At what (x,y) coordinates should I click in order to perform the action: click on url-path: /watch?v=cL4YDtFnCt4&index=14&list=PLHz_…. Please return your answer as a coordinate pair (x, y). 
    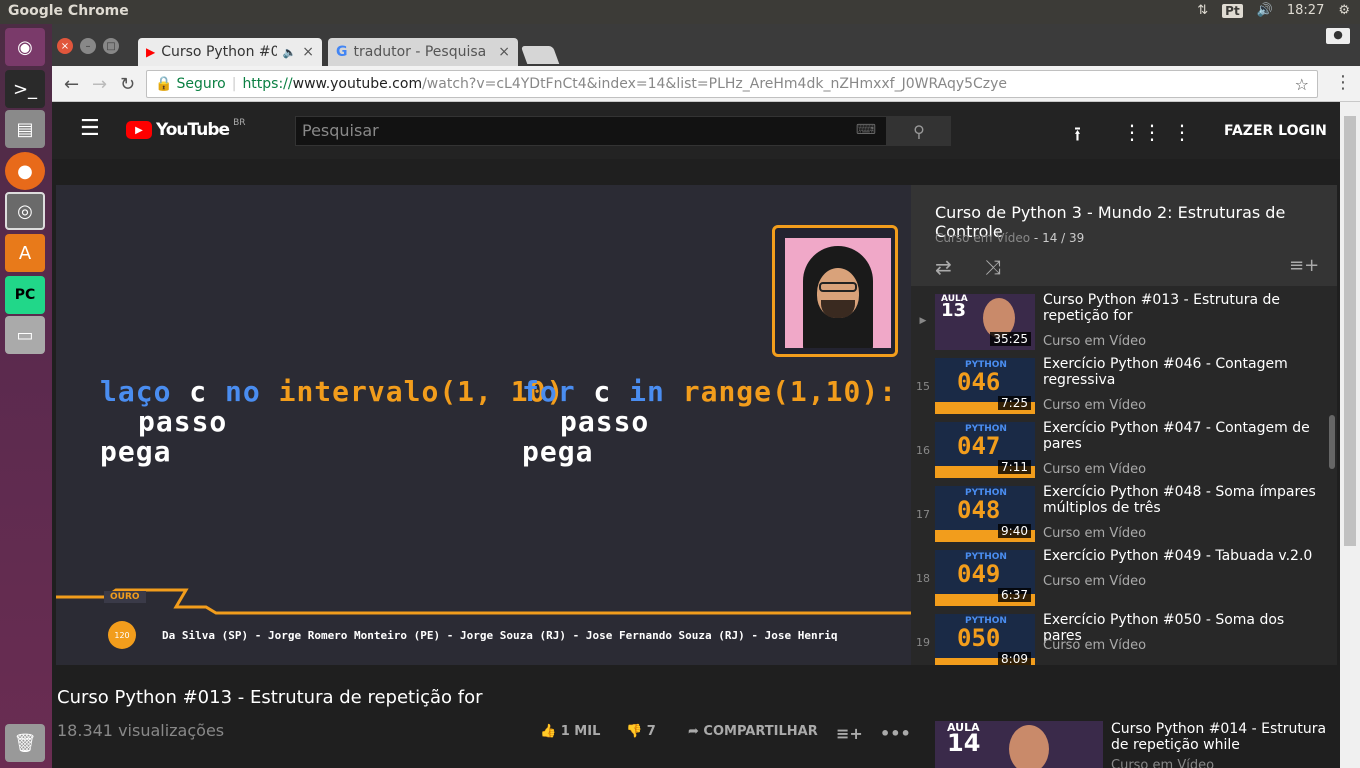
    Looking at the image, I should click on (715, 84).